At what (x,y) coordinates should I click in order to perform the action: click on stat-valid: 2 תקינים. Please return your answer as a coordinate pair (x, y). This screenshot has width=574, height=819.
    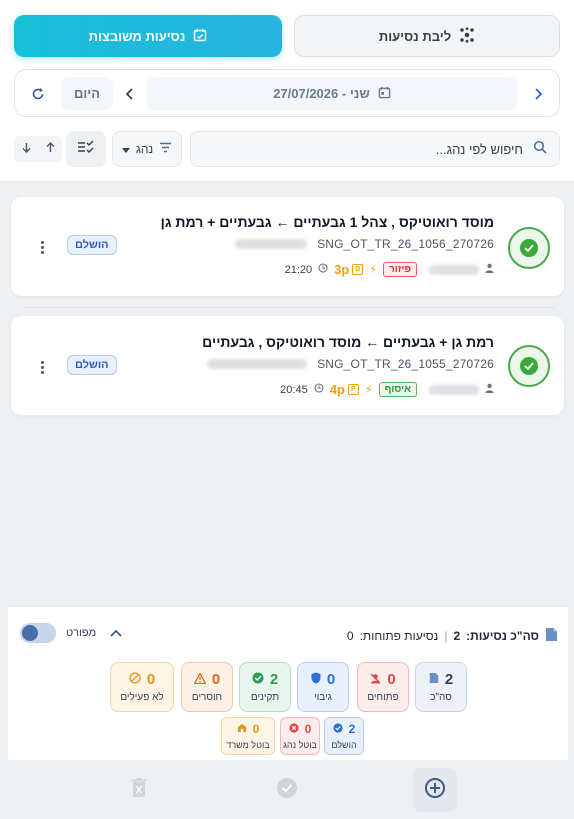
    Looking at the image, I should click on (265, 687).